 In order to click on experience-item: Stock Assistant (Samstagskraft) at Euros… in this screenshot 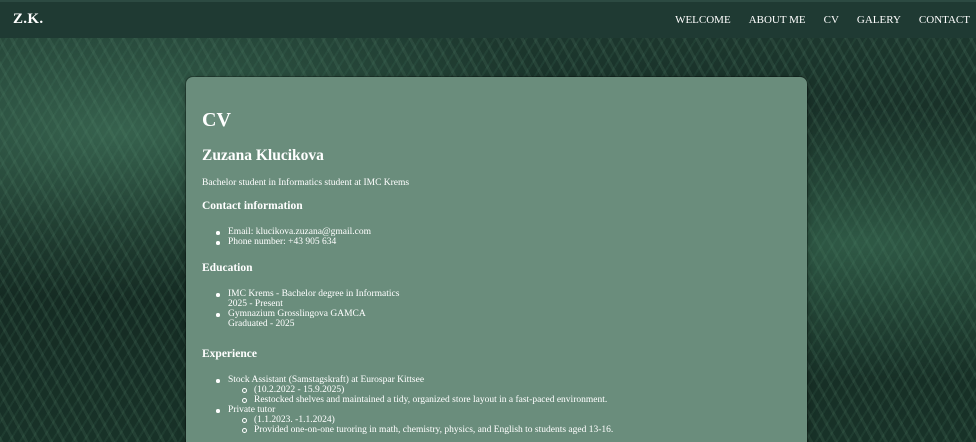, I will do `click(407, 390)`.